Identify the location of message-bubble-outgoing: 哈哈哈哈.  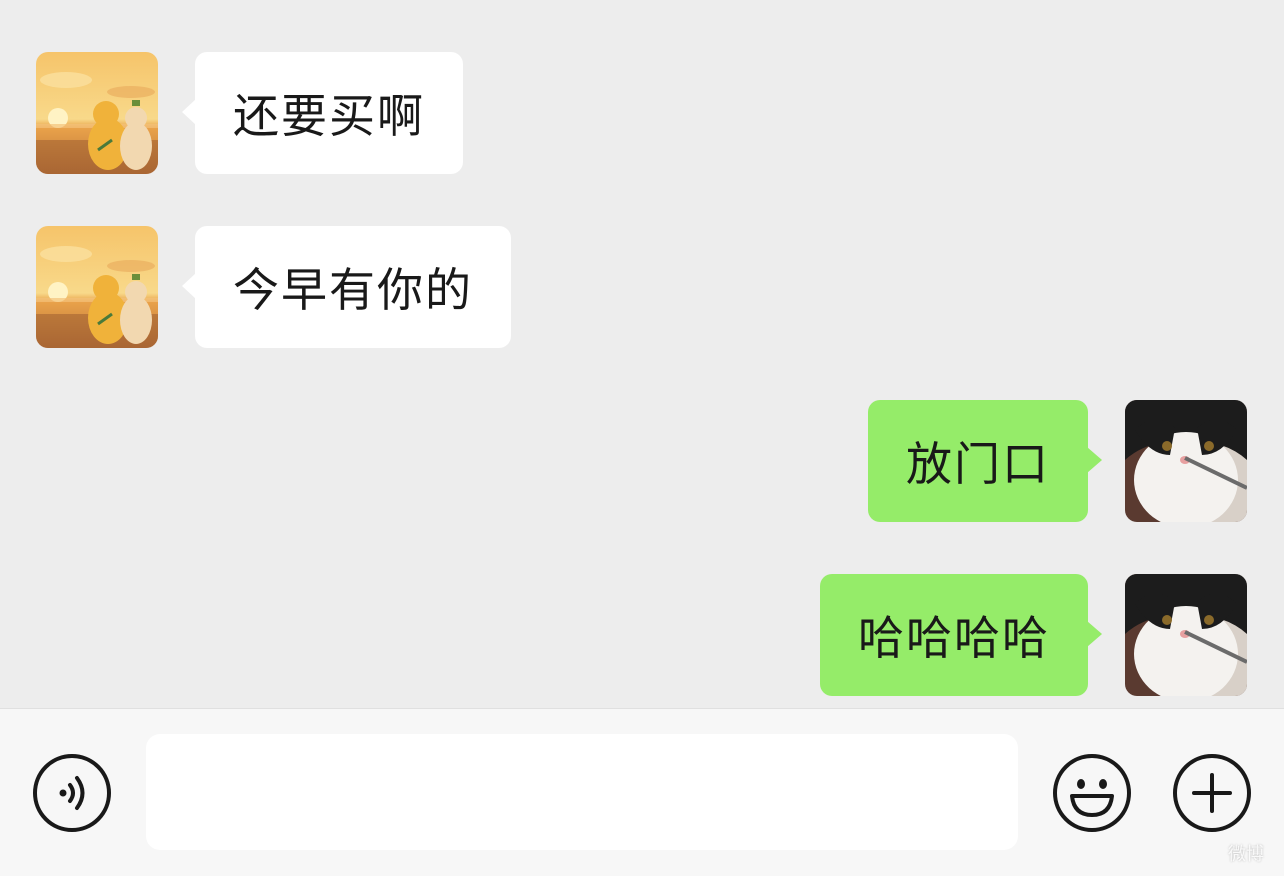
(961, 635).